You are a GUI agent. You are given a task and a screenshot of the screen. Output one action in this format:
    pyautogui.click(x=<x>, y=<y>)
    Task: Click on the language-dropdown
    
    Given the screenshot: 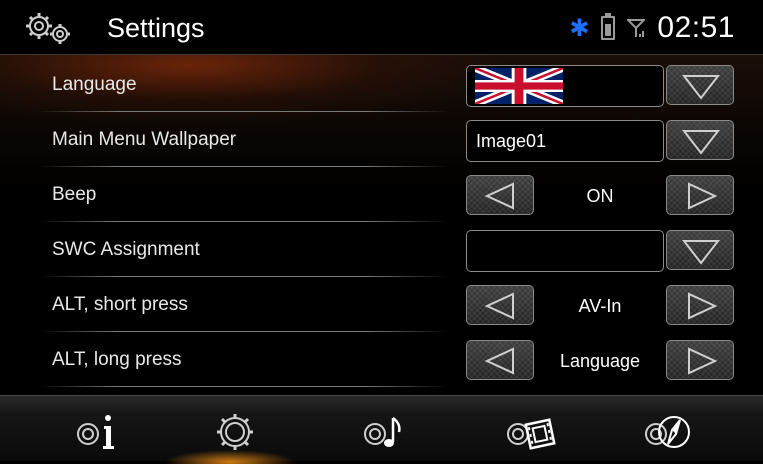 What is the action you would take?
    pyautogui.click(x=600, y=86)
    